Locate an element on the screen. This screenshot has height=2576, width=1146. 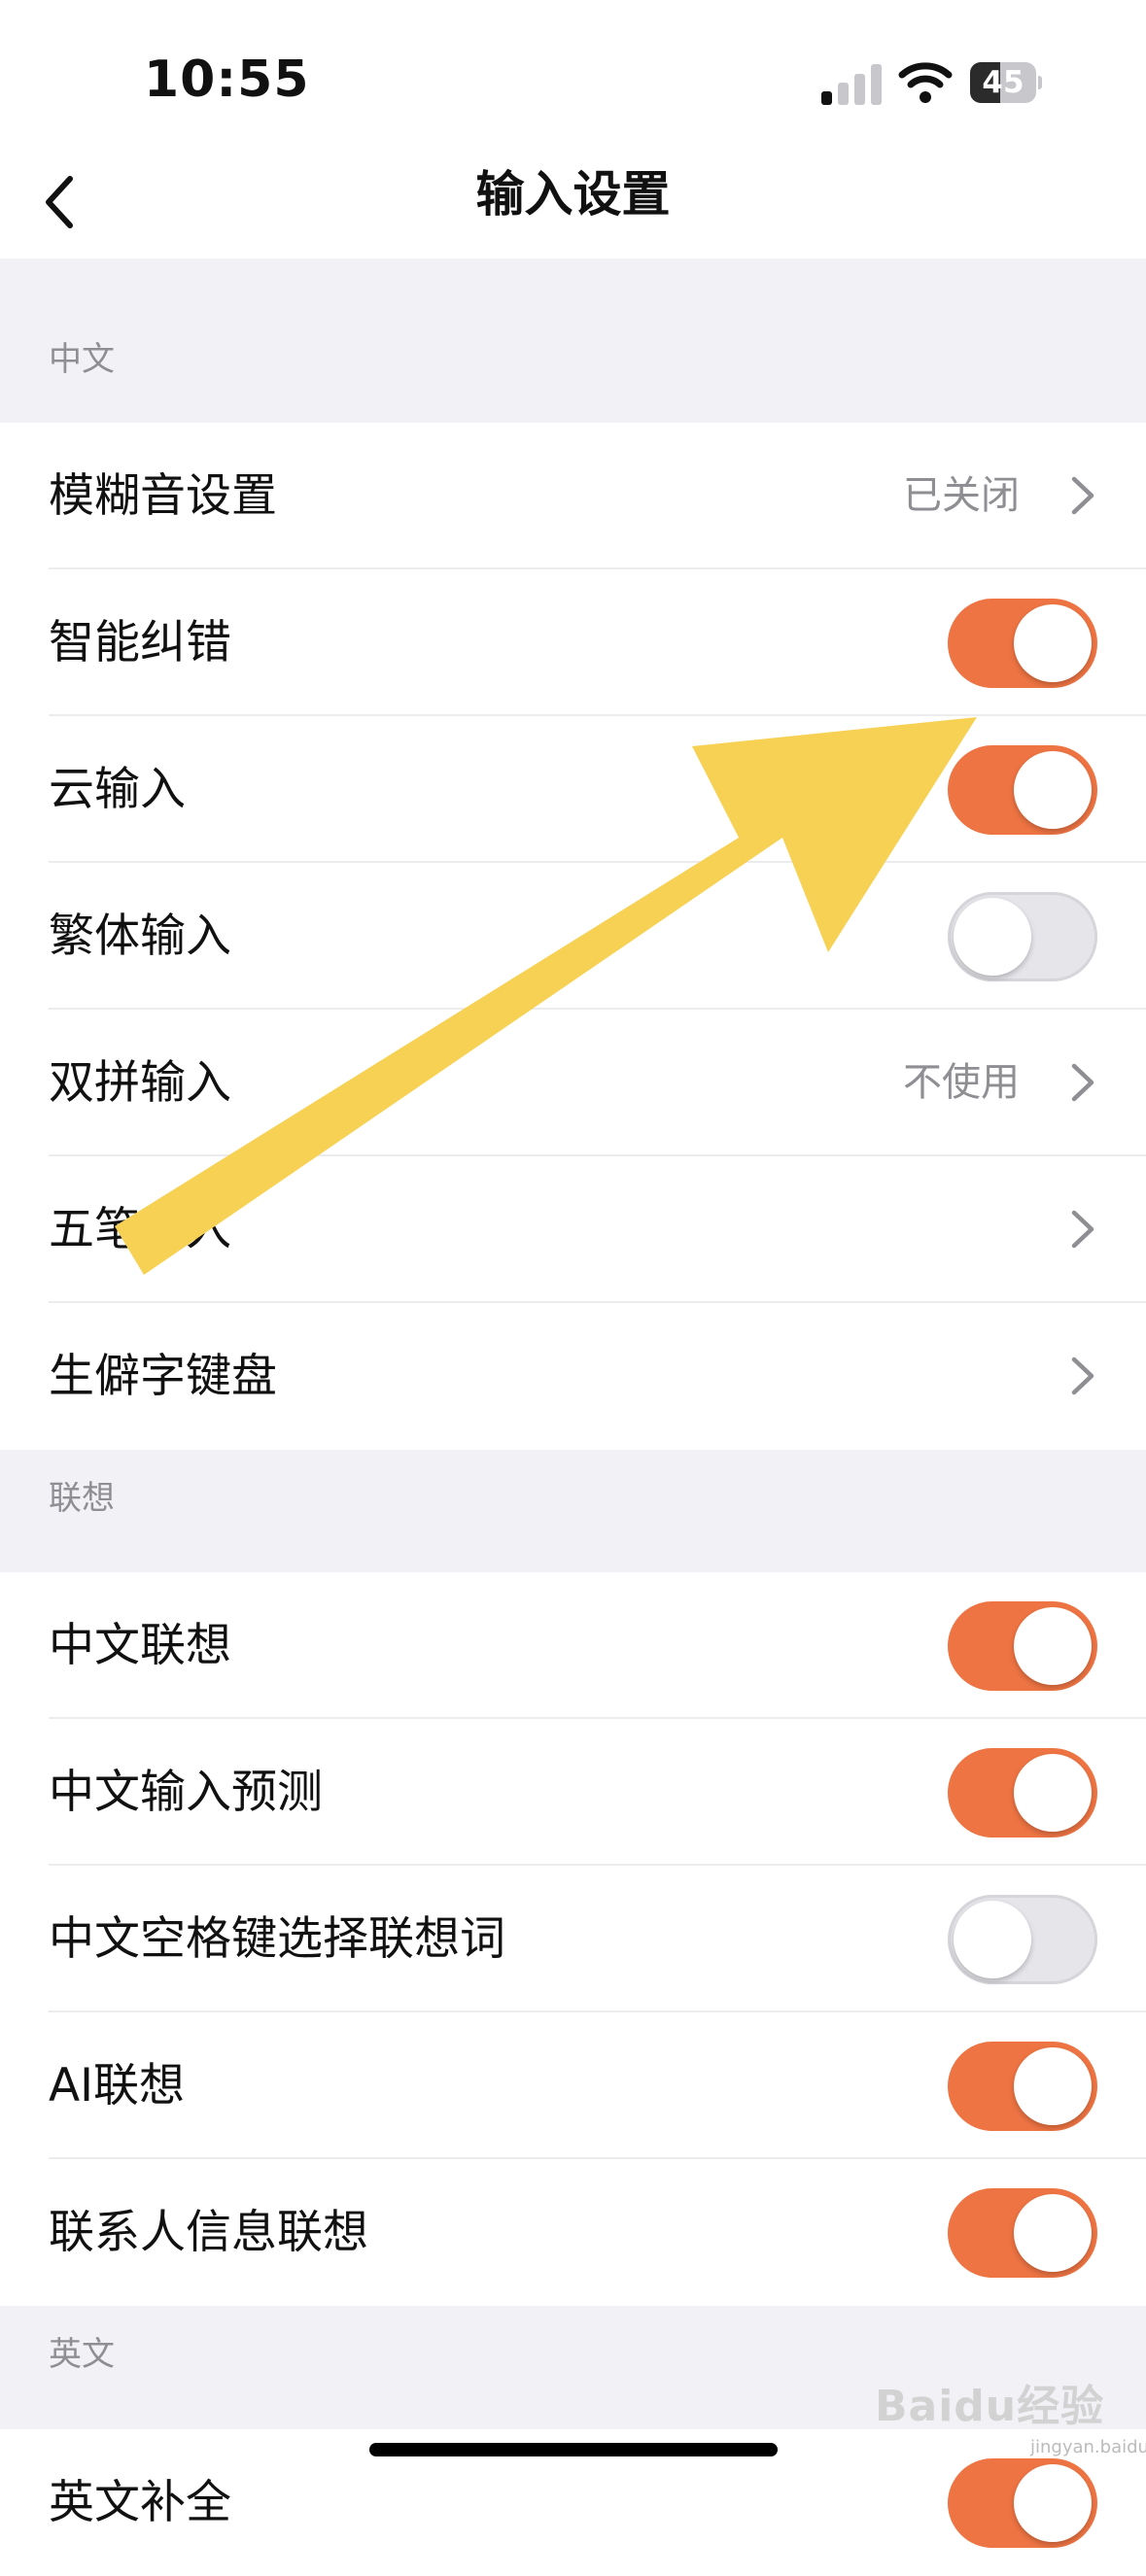
setting-value: 已关闭 is located at coordinates (962, 495).